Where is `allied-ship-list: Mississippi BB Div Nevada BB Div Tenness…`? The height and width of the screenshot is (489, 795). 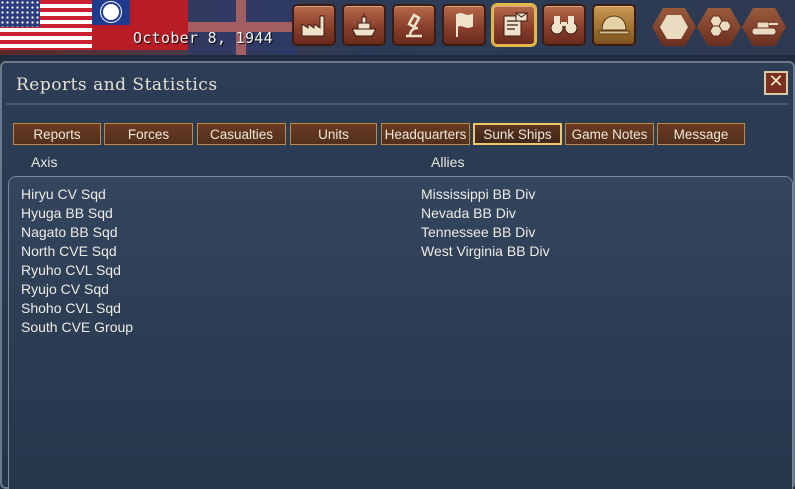
allied-ship-list: Mississippi BB Div Nevada BB Div Tenness… is located at coordinates (485, 223).